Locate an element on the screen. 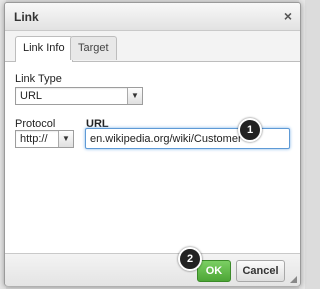 The image size is (320, 289). callout-step-1: 1 is located at coordinates (250, 130).